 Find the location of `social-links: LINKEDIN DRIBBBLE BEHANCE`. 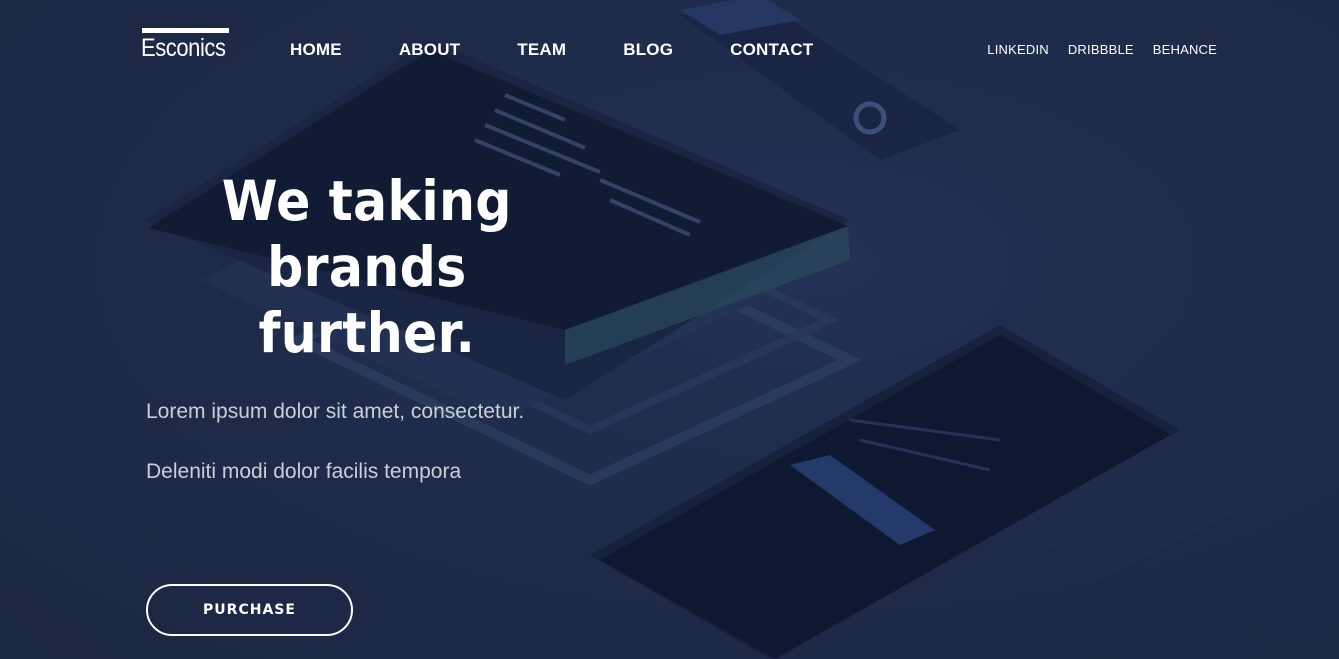

social-links: LINKEDIN DRIBBBLE BEHANCE is located at coordinates (1092, 50).